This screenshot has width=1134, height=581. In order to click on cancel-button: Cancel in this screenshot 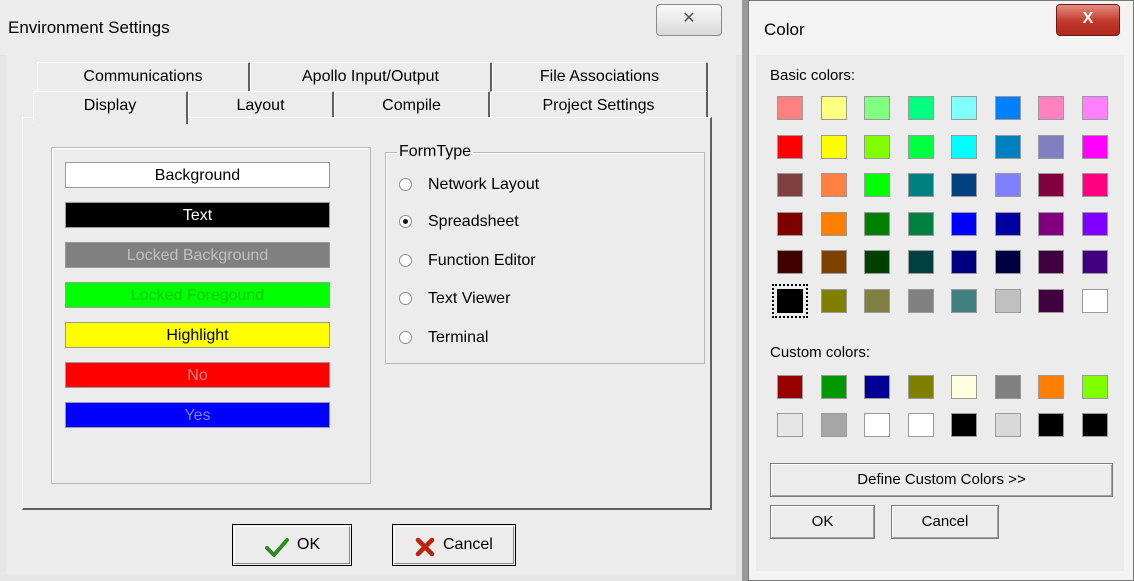, I will do `click(454, 545)`.